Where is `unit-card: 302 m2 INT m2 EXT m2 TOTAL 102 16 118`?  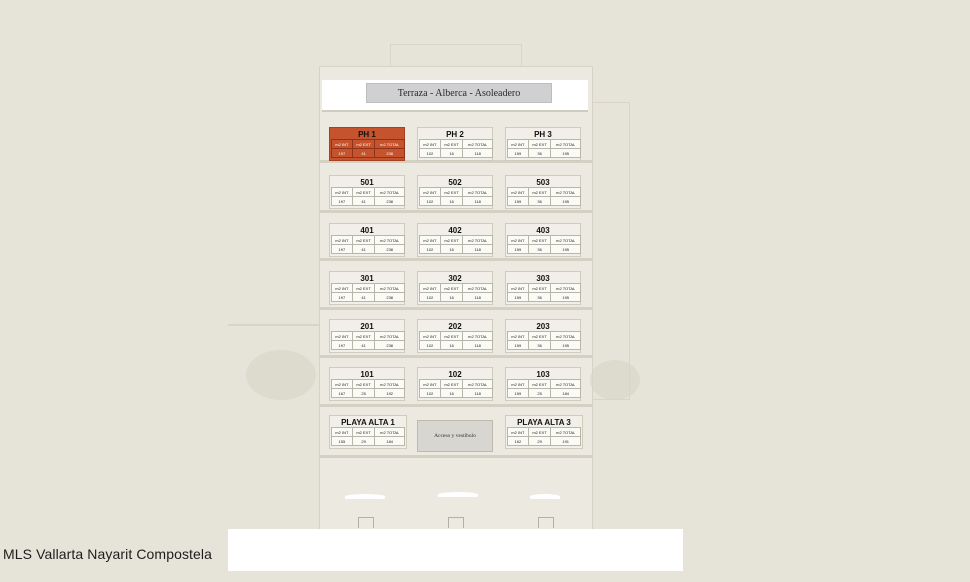
unit-card: 302 m2 INT m2 EXT m2 TOTAL 102 16 118 is located at coordinates (455, 288).